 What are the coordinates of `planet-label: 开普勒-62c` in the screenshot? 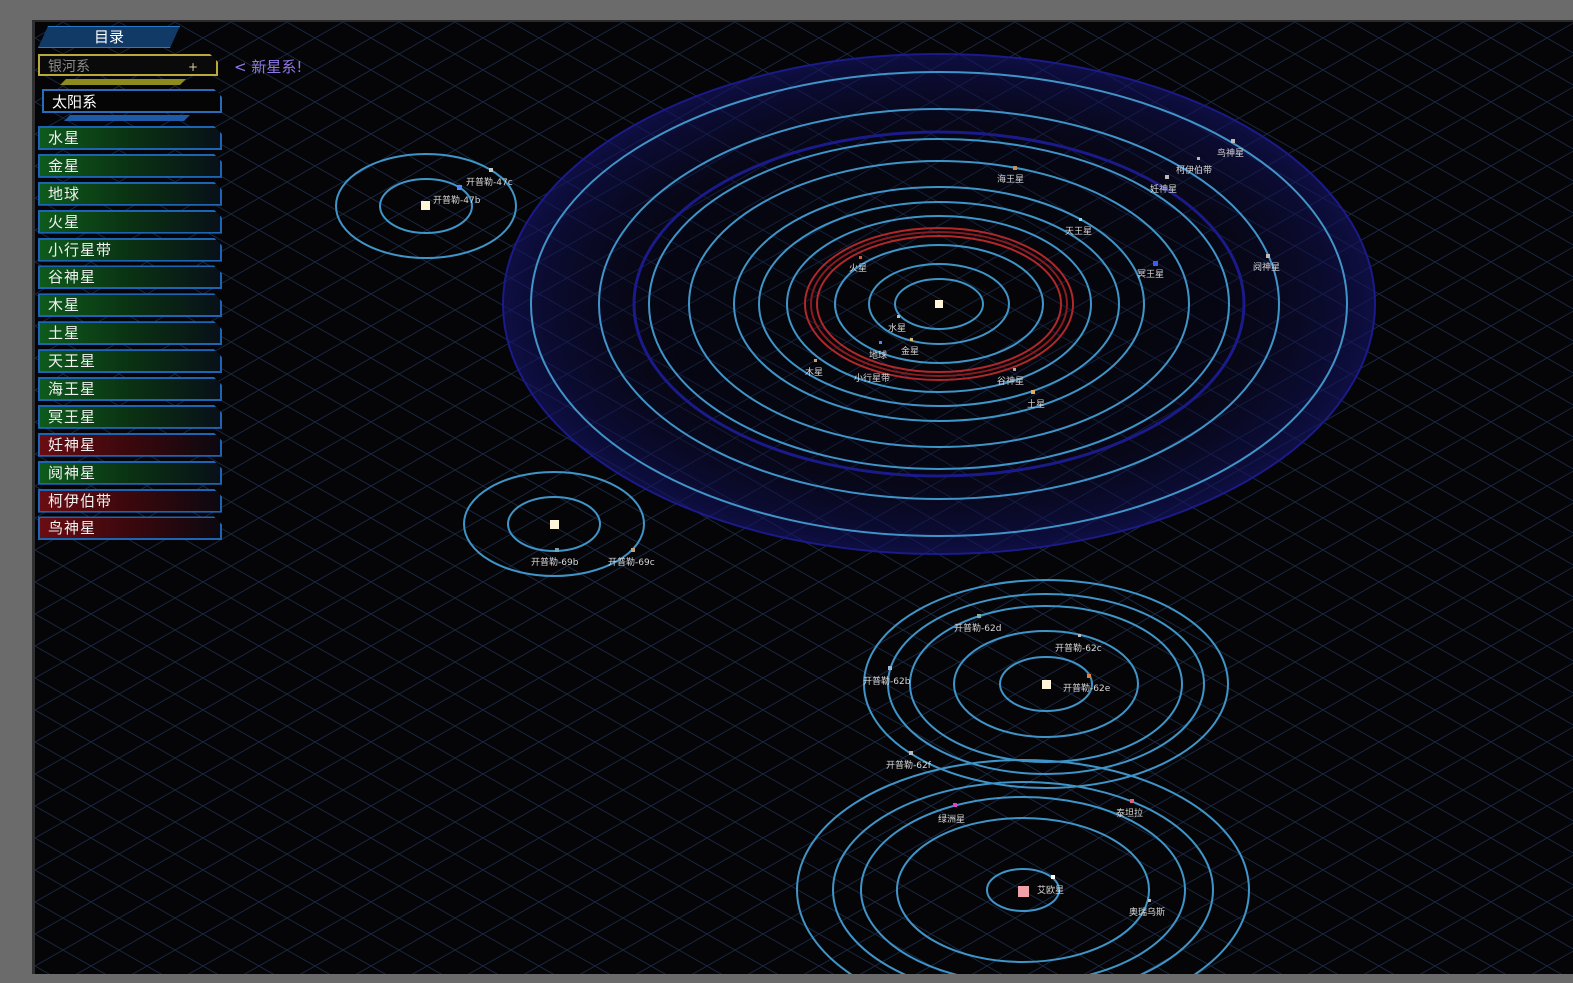 It's located at (1078, 648).